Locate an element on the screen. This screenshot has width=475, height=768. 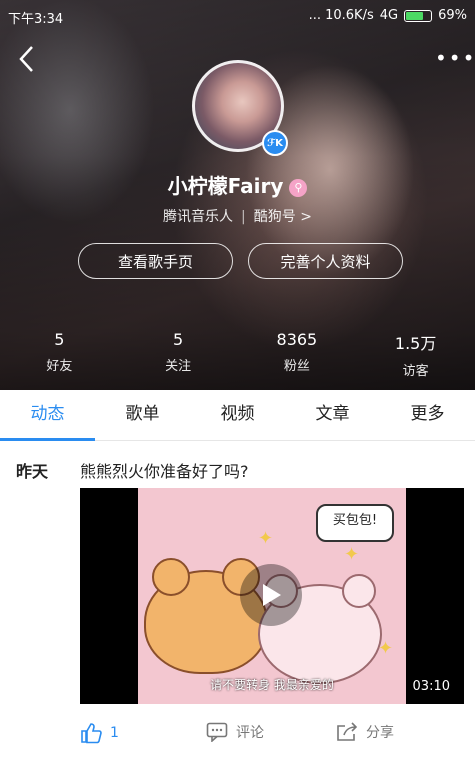
profile-subtitle: 腾讯音乐人 | 酷狗号 > is located at coordinates (237, 216).